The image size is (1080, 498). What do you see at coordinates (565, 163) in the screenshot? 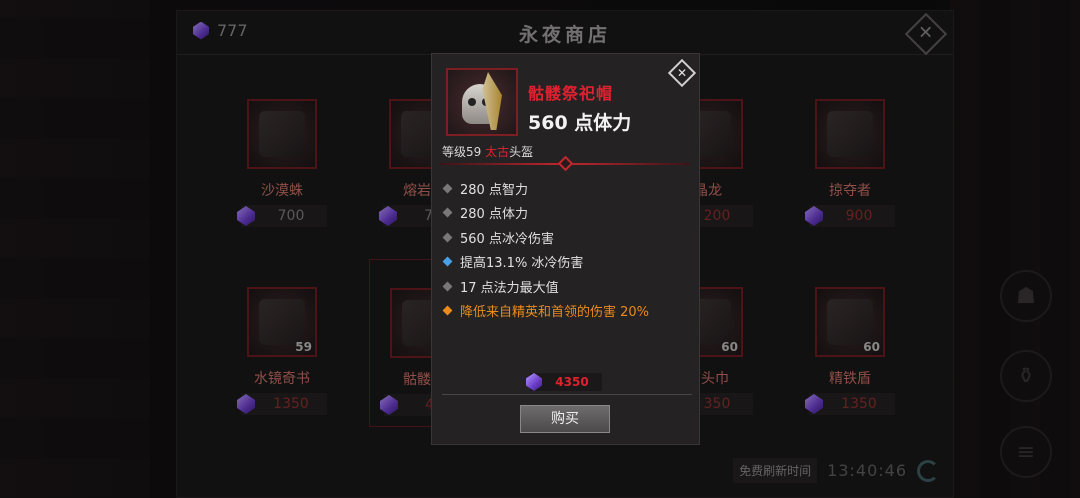
I see `diamond-icon` at bounding box center [565, 163].